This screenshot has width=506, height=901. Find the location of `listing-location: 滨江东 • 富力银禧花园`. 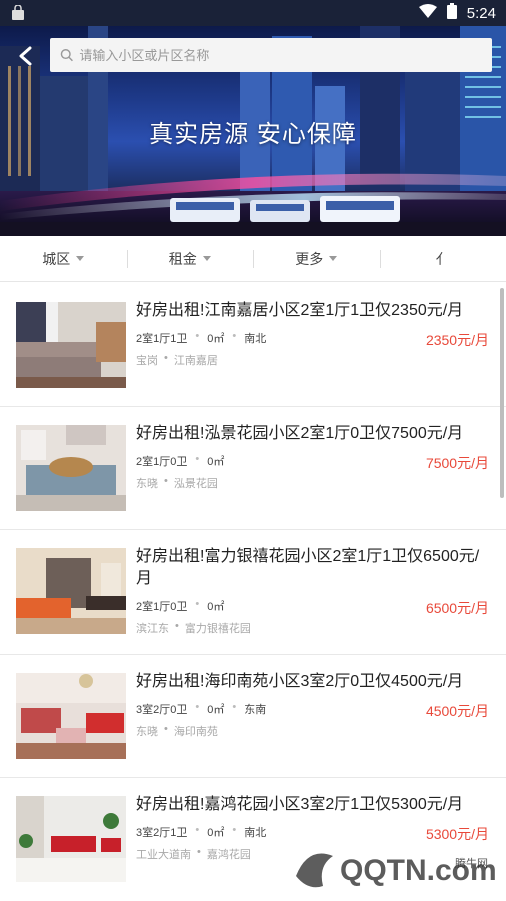

listing-location: 滨江东 • 富力银禧花园 is located at coordinates (193, 628).